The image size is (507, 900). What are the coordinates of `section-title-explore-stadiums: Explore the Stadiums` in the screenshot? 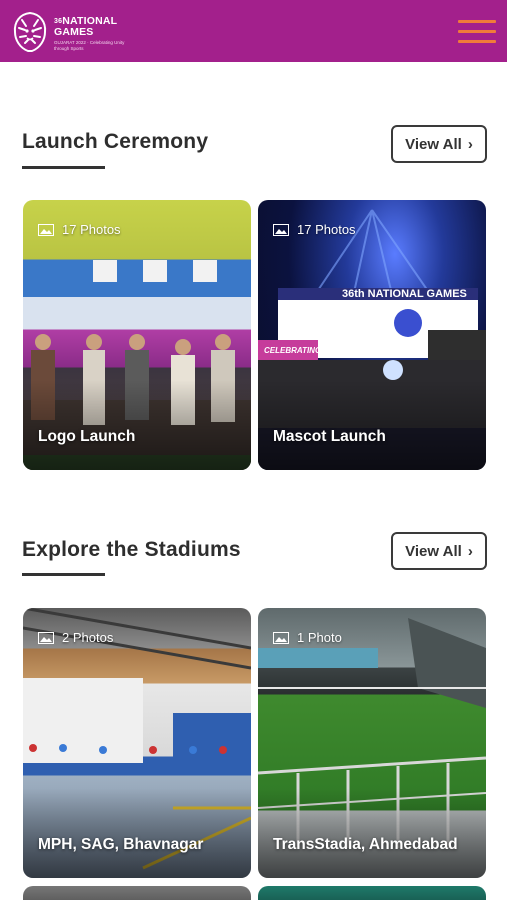 It's located at (131, 549).